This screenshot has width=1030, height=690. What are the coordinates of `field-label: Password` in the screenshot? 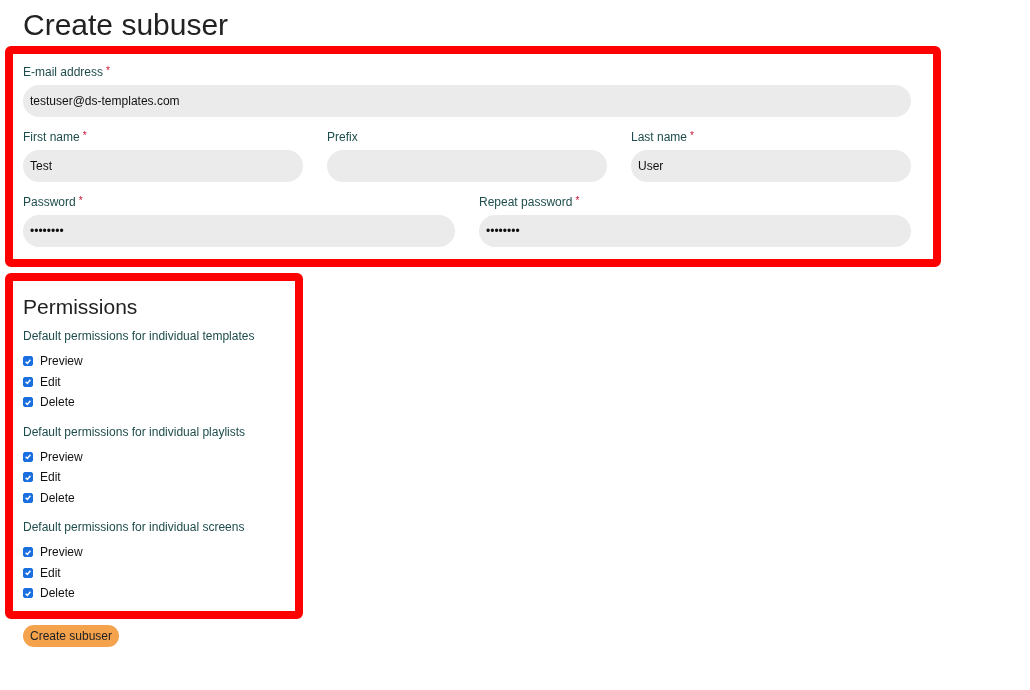 It's located at (49, 202).